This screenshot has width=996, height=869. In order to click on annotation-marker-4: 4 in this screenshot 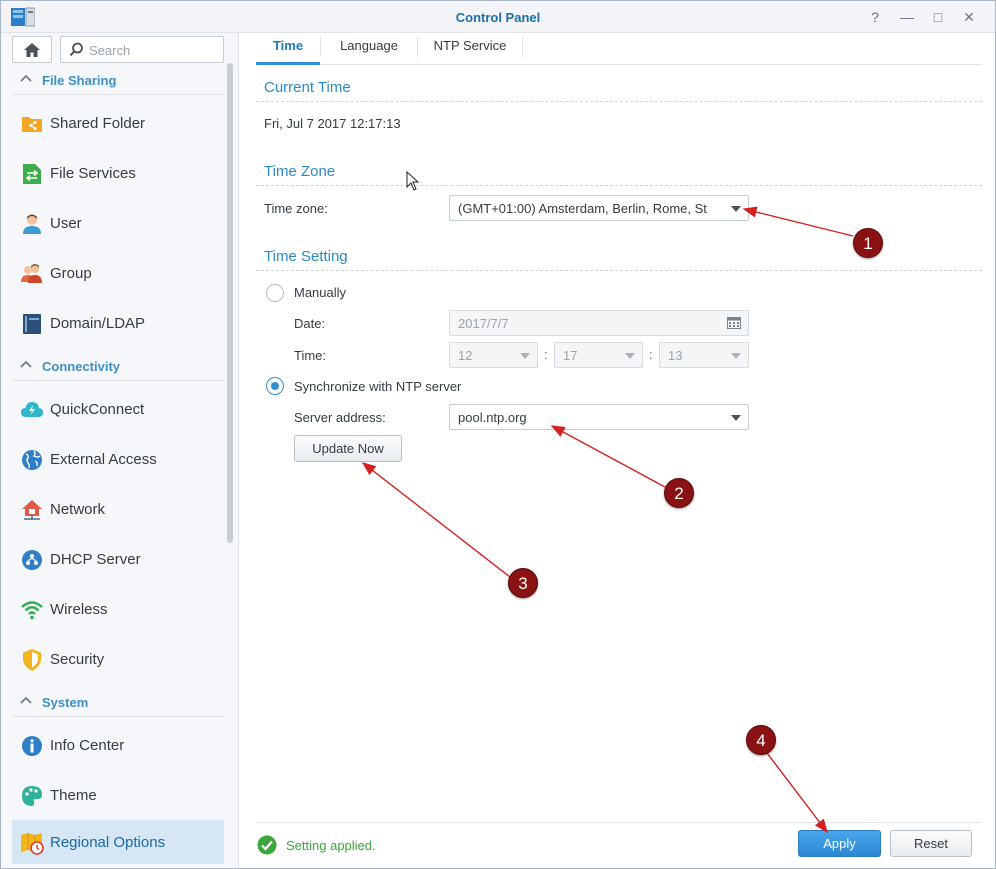, I will do `click(761, 740)`.